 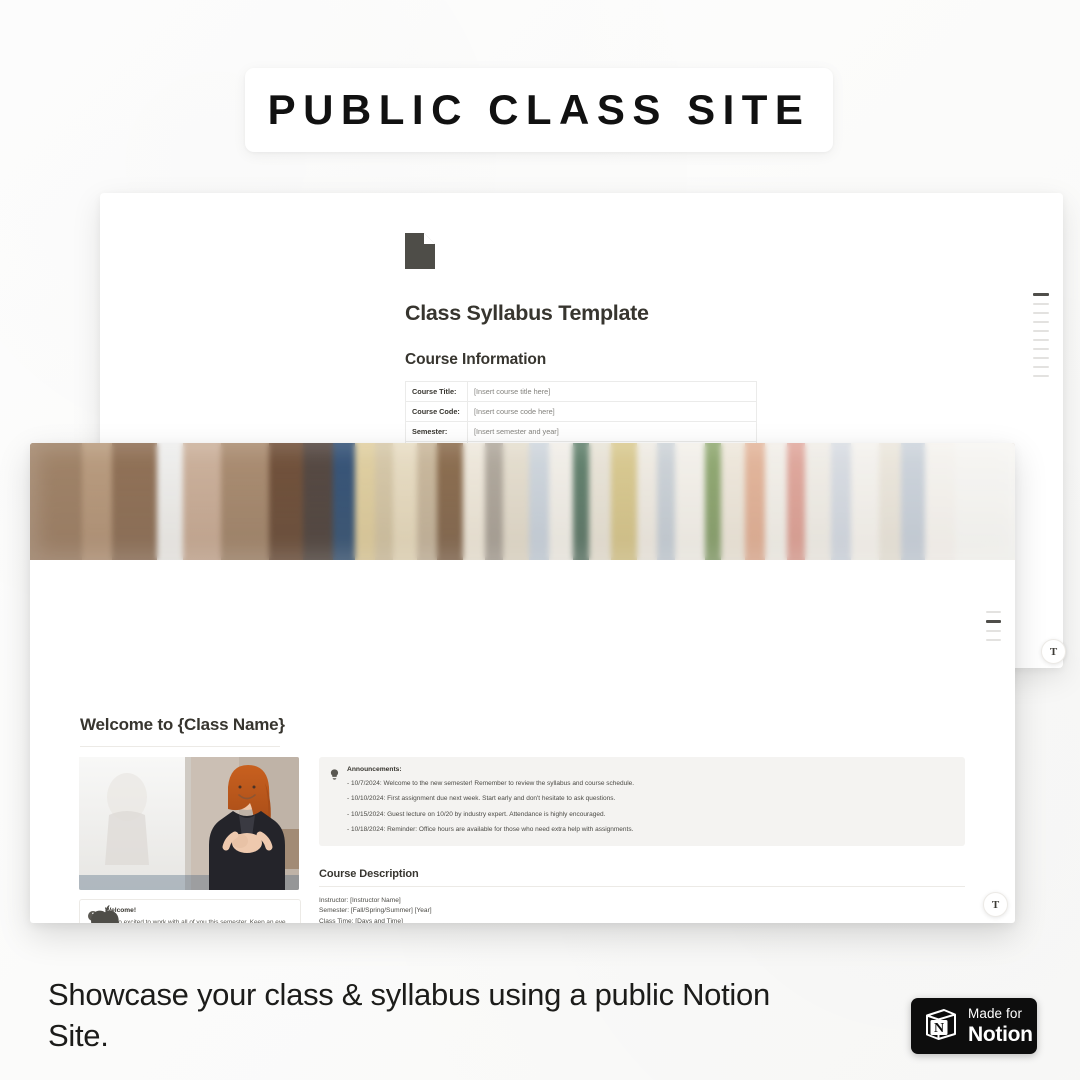 I want to click on title-divider, so click(x=180, y=746).